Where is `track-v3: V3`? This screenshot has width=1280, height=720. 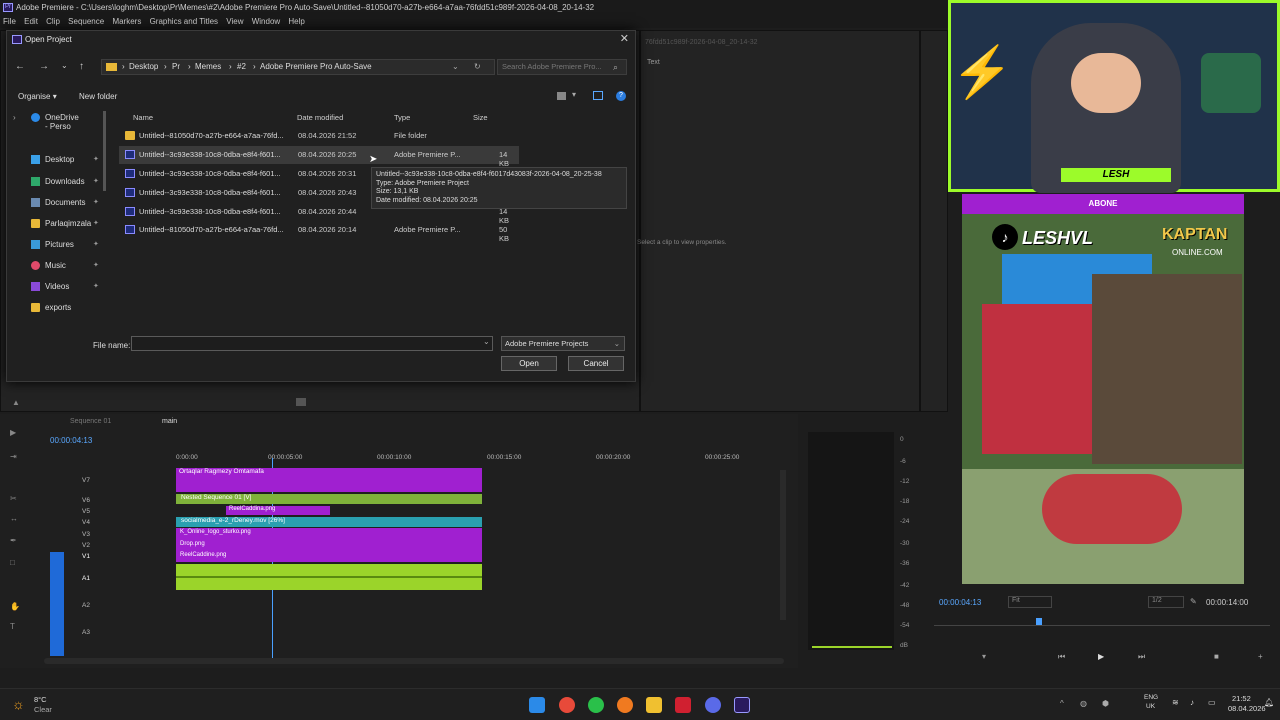
track-v3: V3 is located at coordinates (86, 534).